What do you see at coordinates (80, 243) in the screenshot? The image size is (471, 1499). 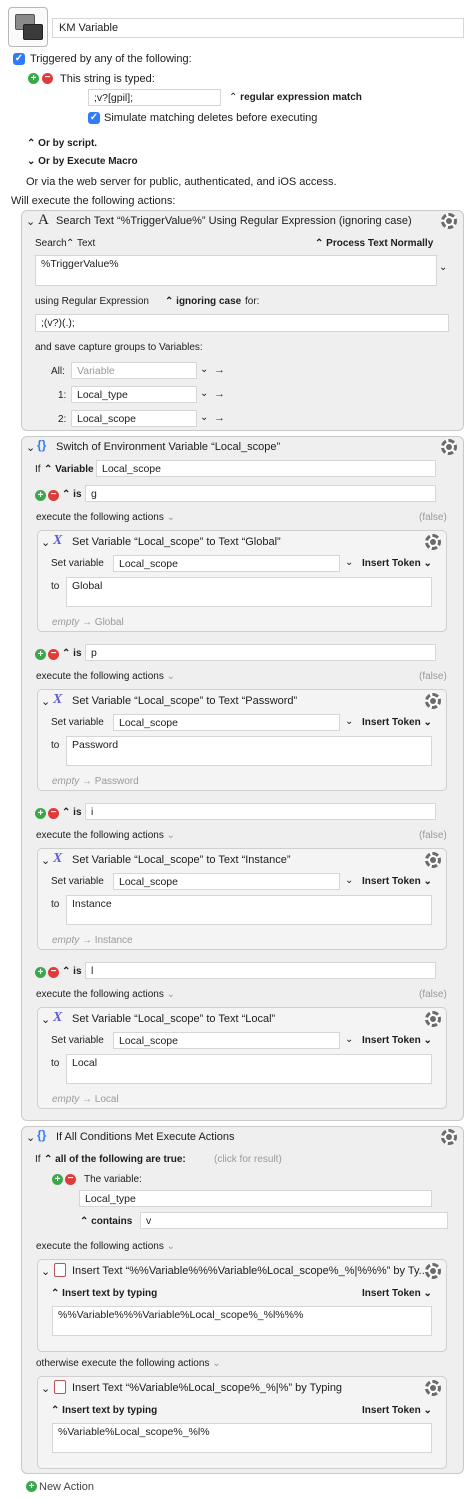 I see `source-popup: ⌃ Text` at bounding box center [80, 243].